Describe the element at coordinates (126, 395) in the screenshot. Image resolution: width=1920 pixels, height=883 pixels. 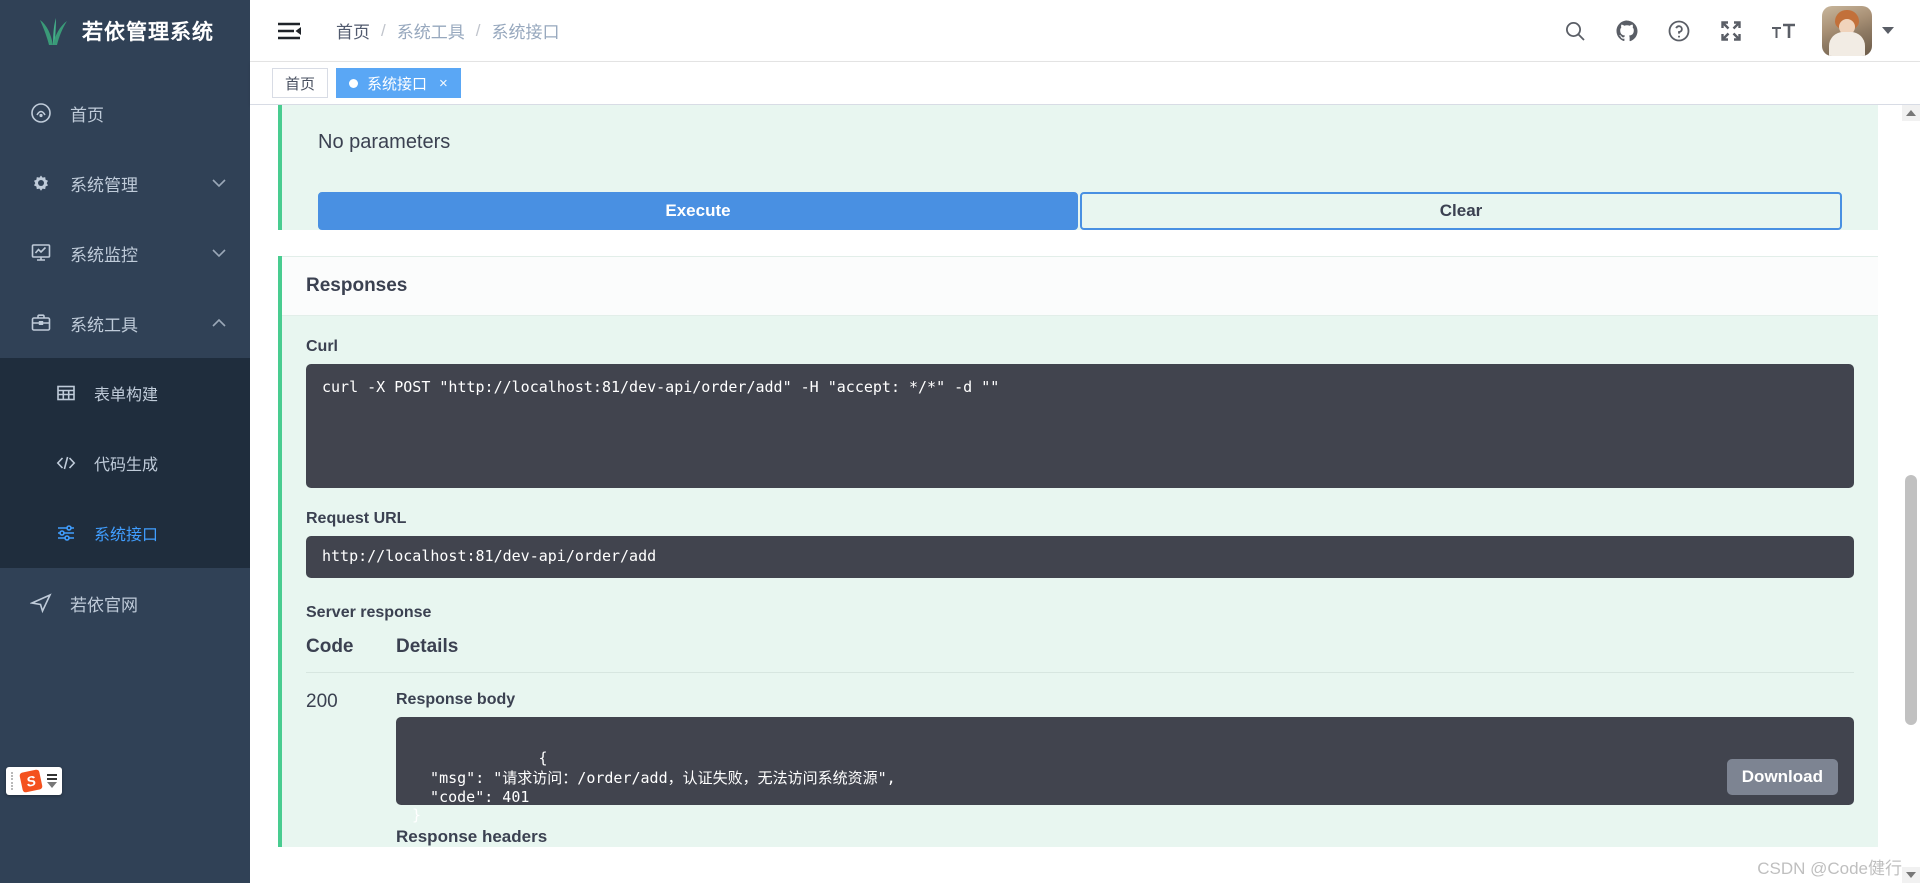
I see `sidebar-item-form-builder-label: 表单构建` at that location.